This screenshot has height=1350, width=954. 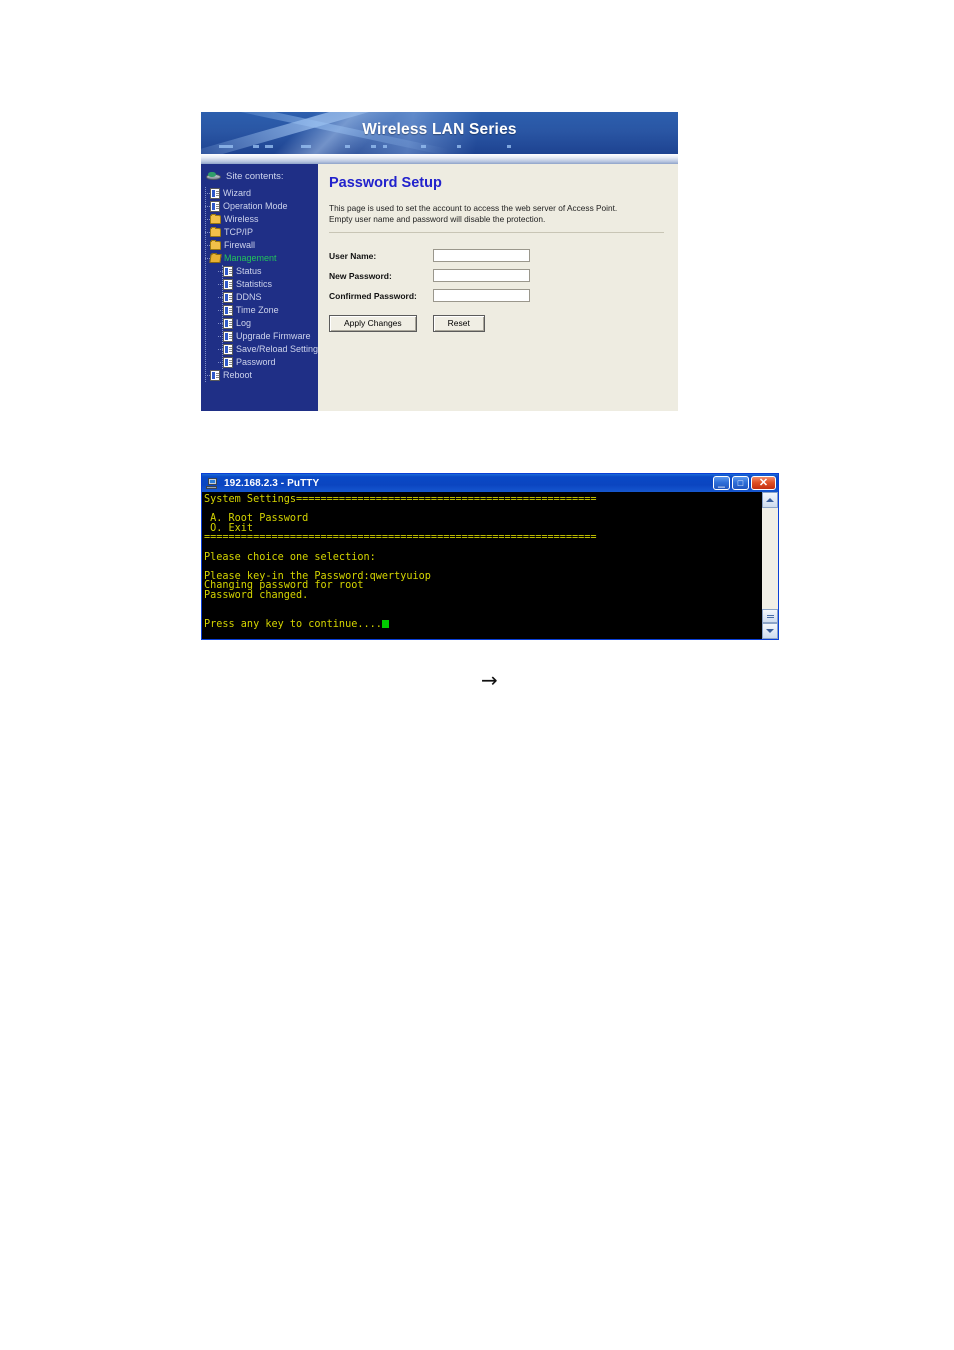 What do you see at coordinates (250, 258) in the screenshot?
I see `sidebar-item-label: Management` at bounding box center [250, 258].